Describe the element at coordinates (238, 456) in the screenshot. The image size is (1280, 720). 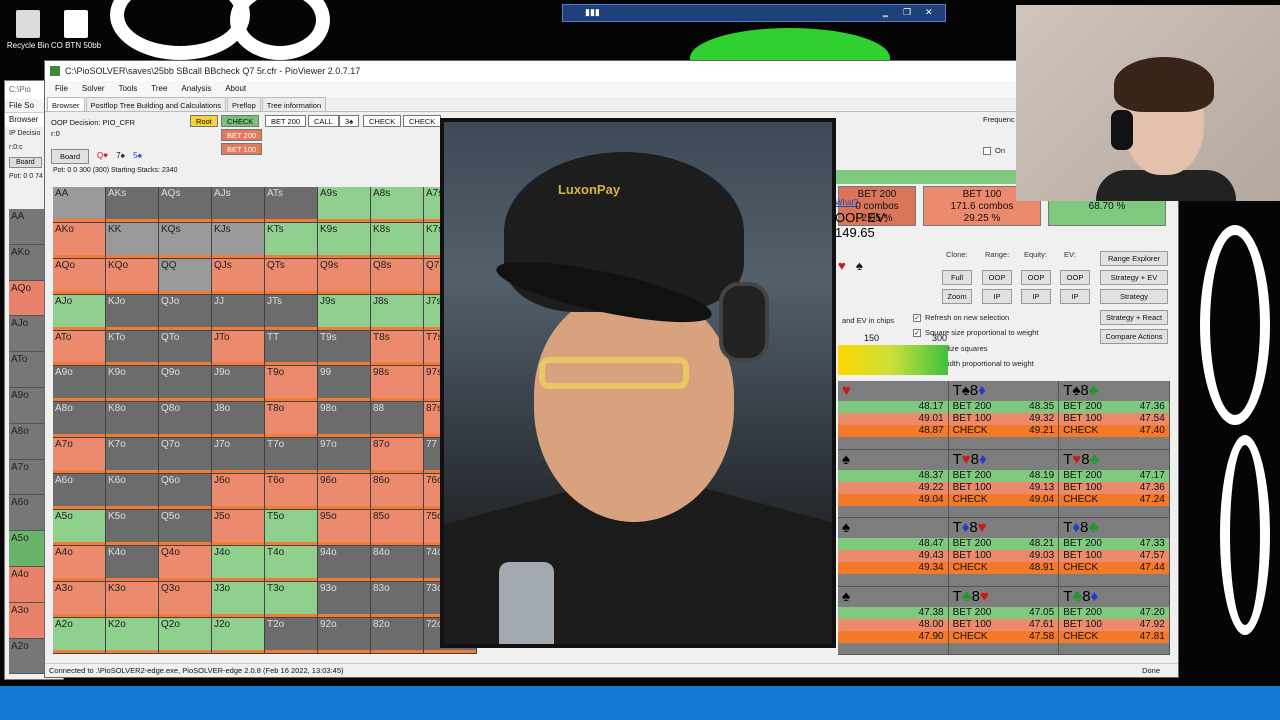
I see `range-cell: J7o` at that location.